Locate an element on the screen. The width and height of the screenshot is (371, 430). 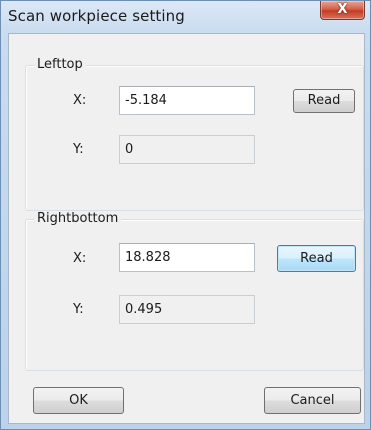
close-icon: X is located at coordinates (342, 9).